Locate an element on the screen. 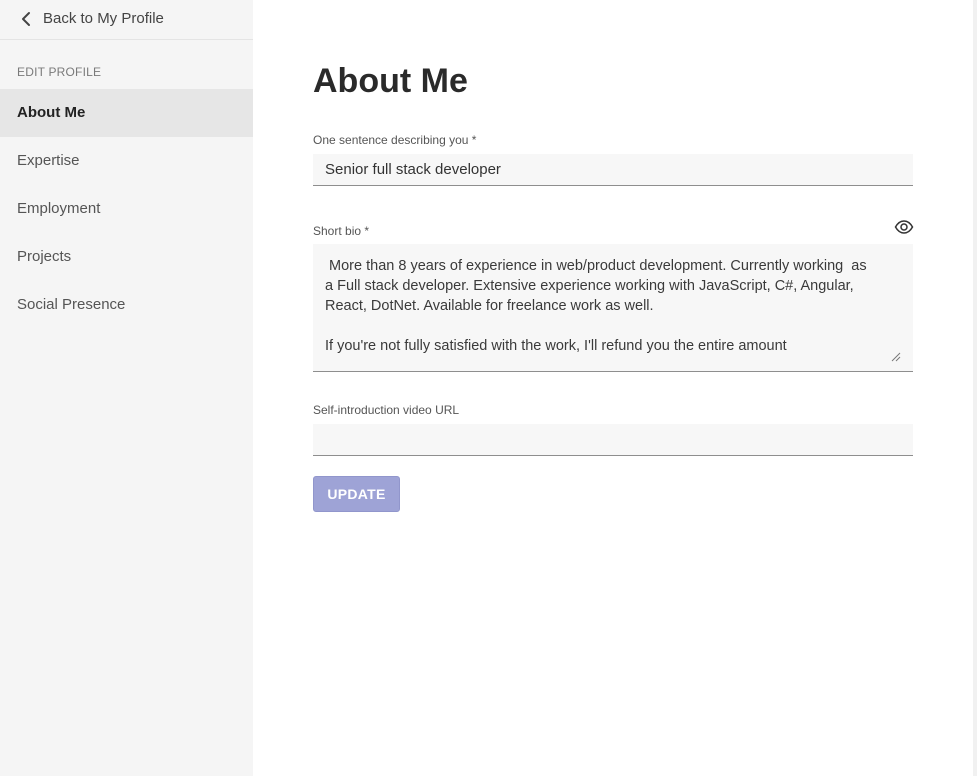  sidebar-item-projects: Projects is located at coordinates (126, 257).